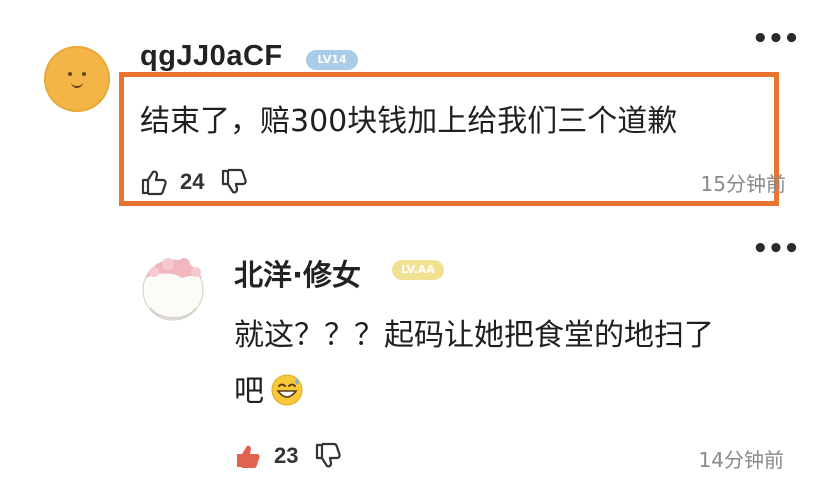 This screenshot has height=498, width=828. What do you see at coordinates (514, 392) in the screenshot?
I see `comment-text-line: 吧` at bounding box center [514, 392].